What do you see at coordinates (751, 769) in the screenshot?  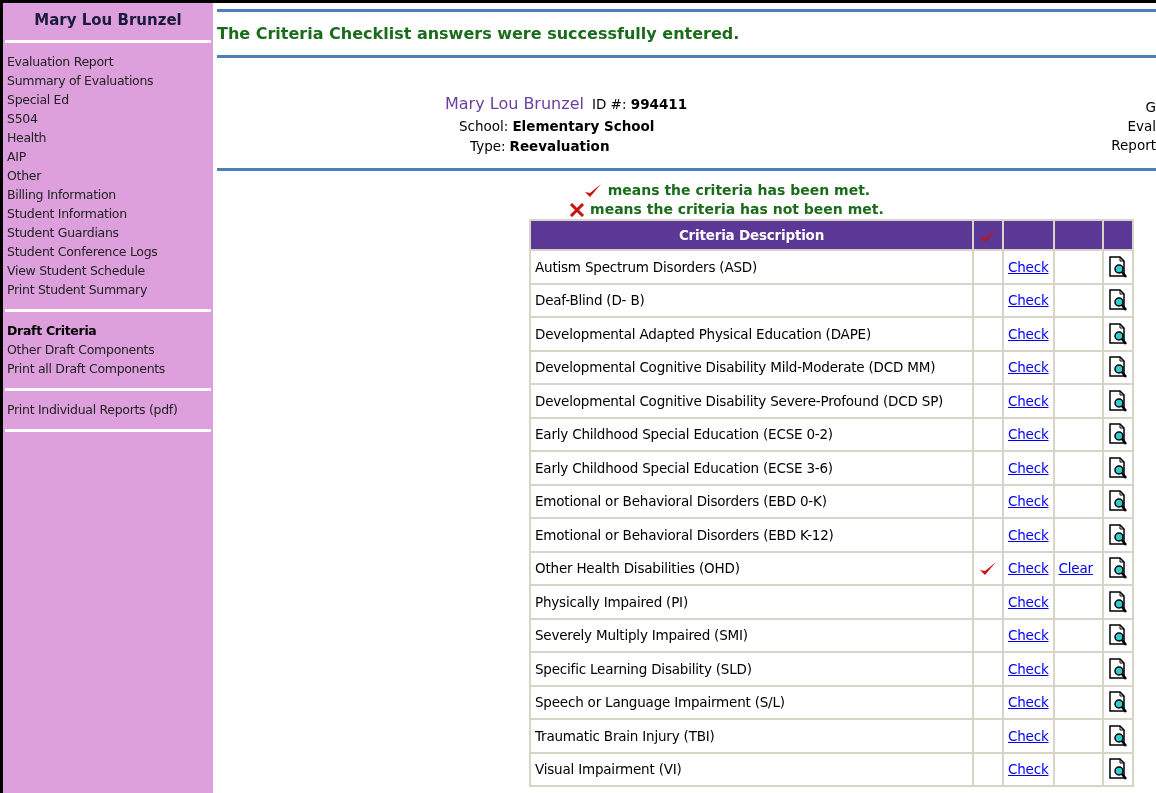 I see `table-cell: Visual Impairment (VI)` at bounding box center [751, 769].